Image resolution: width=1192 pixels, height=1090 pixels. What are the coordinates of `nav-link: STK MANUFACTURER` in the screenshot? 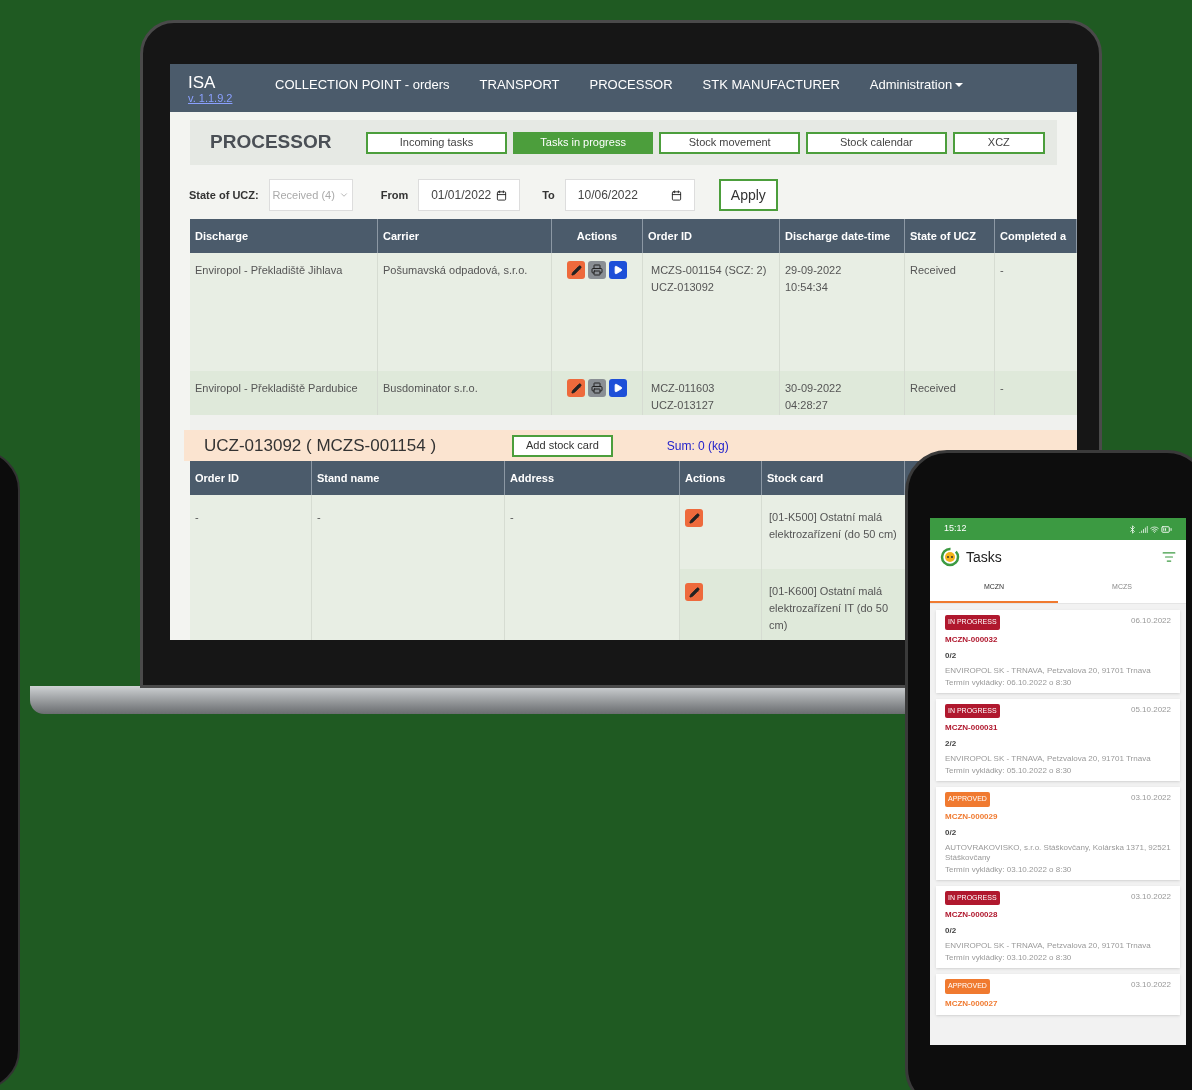 It's located at (771, 85).